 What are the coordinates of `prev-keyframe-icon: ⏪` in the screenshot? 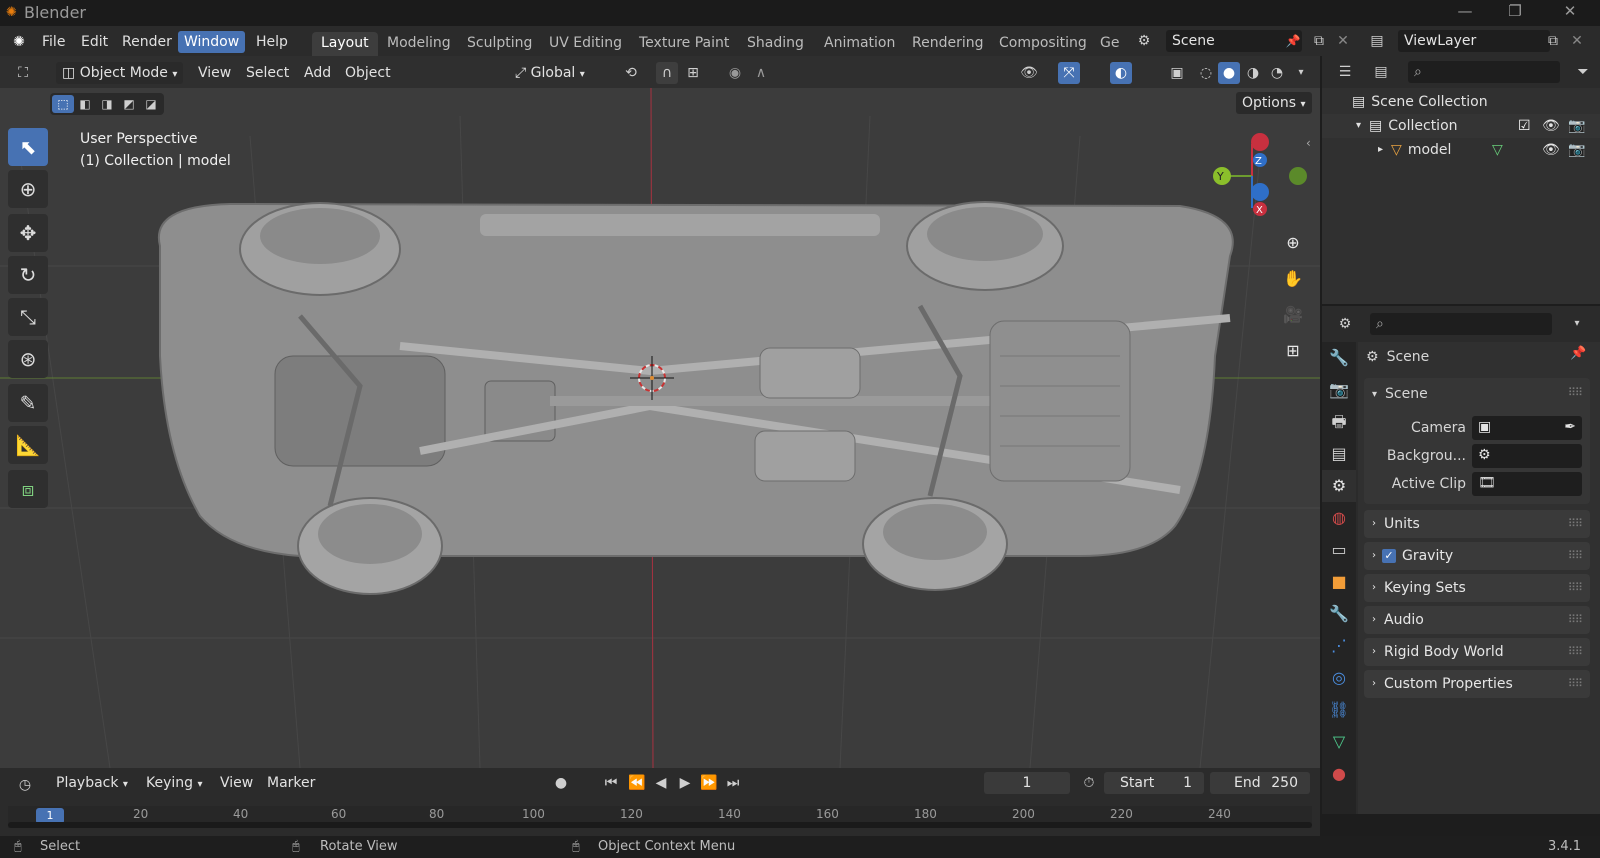 It's located at (637, 783).